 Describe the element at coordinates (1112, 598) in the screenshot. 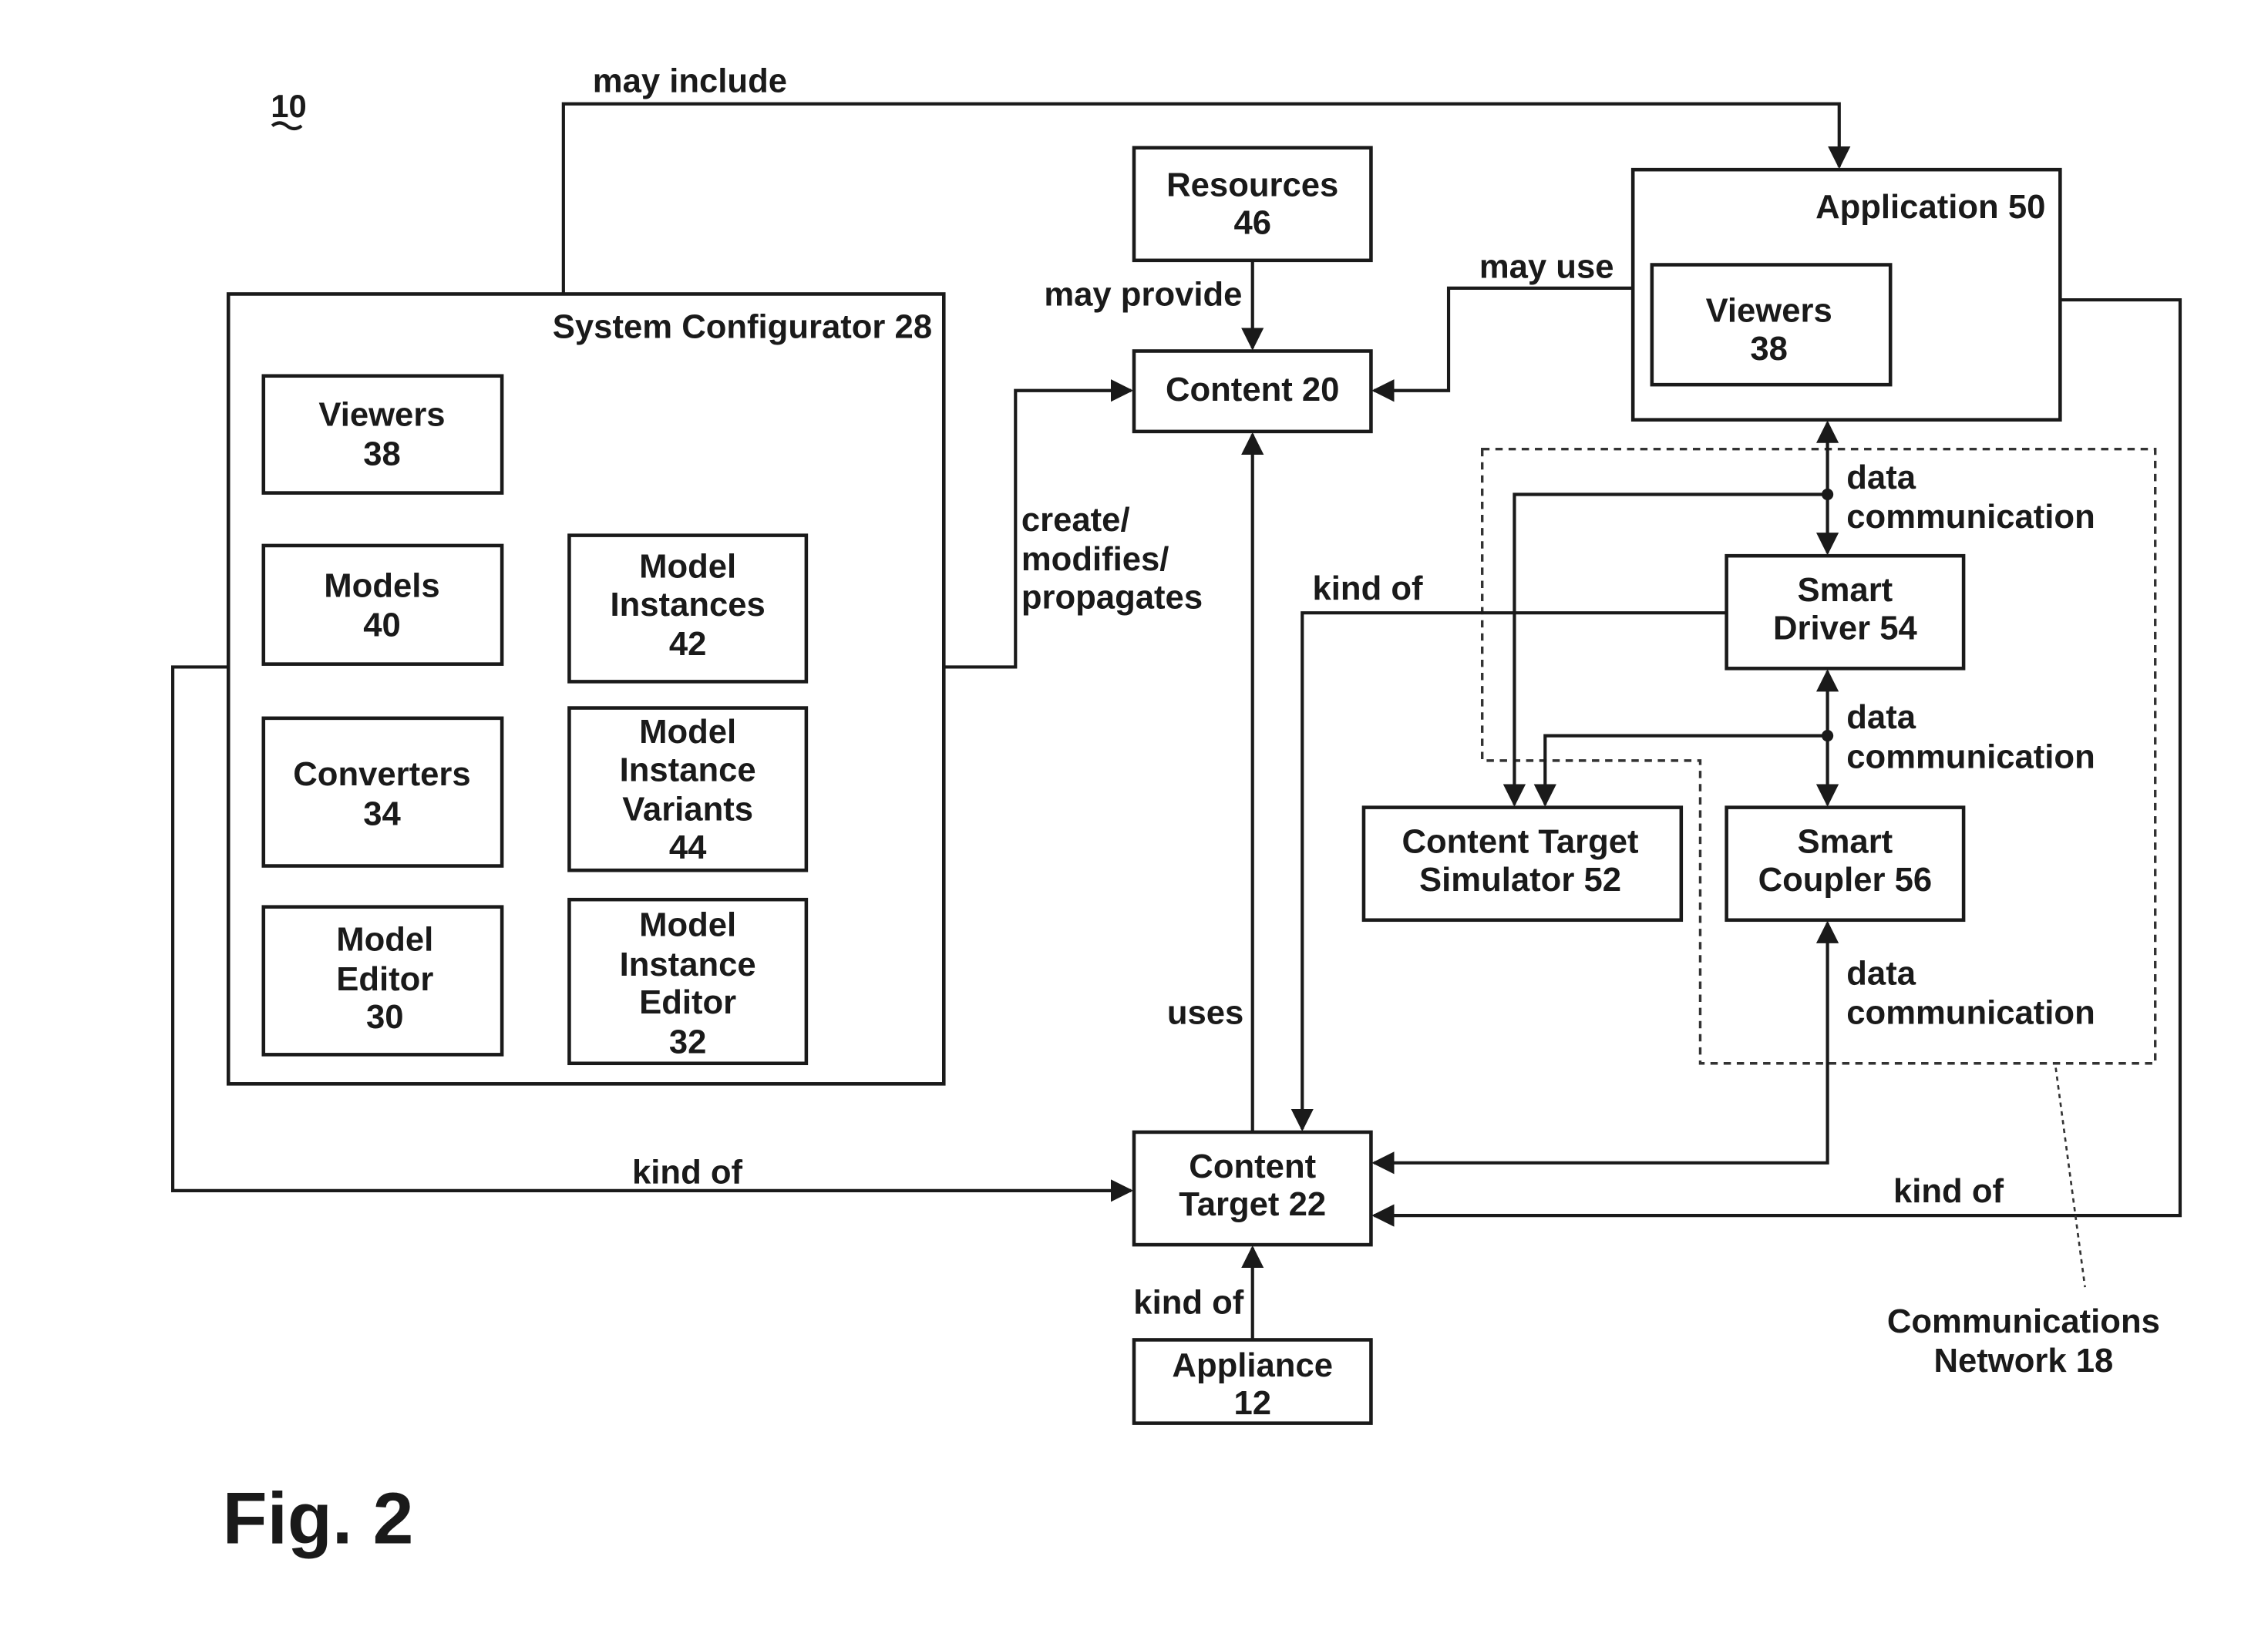

I see `edge-label-propagates: propagates` at that location.